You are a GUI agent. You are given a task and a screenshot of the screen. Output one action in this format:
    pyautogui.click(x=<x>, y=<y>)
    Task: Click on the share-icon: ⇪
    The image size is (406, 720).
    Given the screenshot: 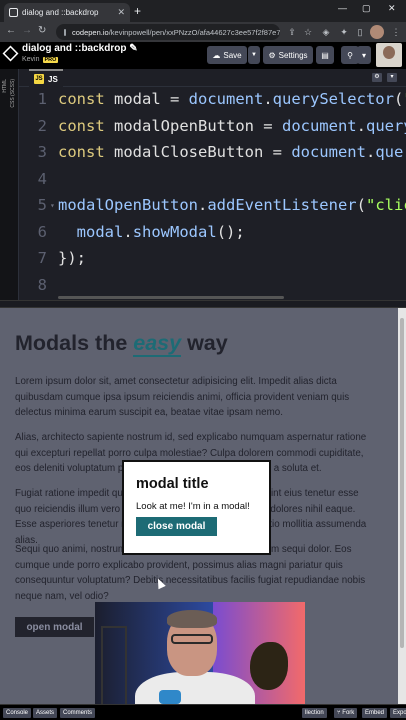 What is the action you would take?
    pyautogui.click(x=292, y=32)
    